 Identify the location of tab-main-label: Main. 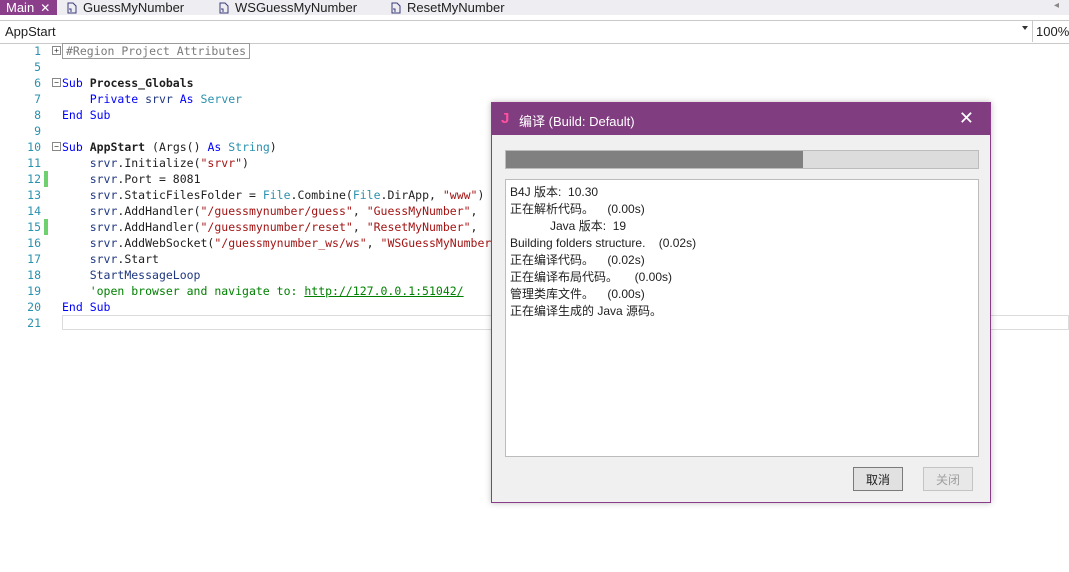
(20, 7).